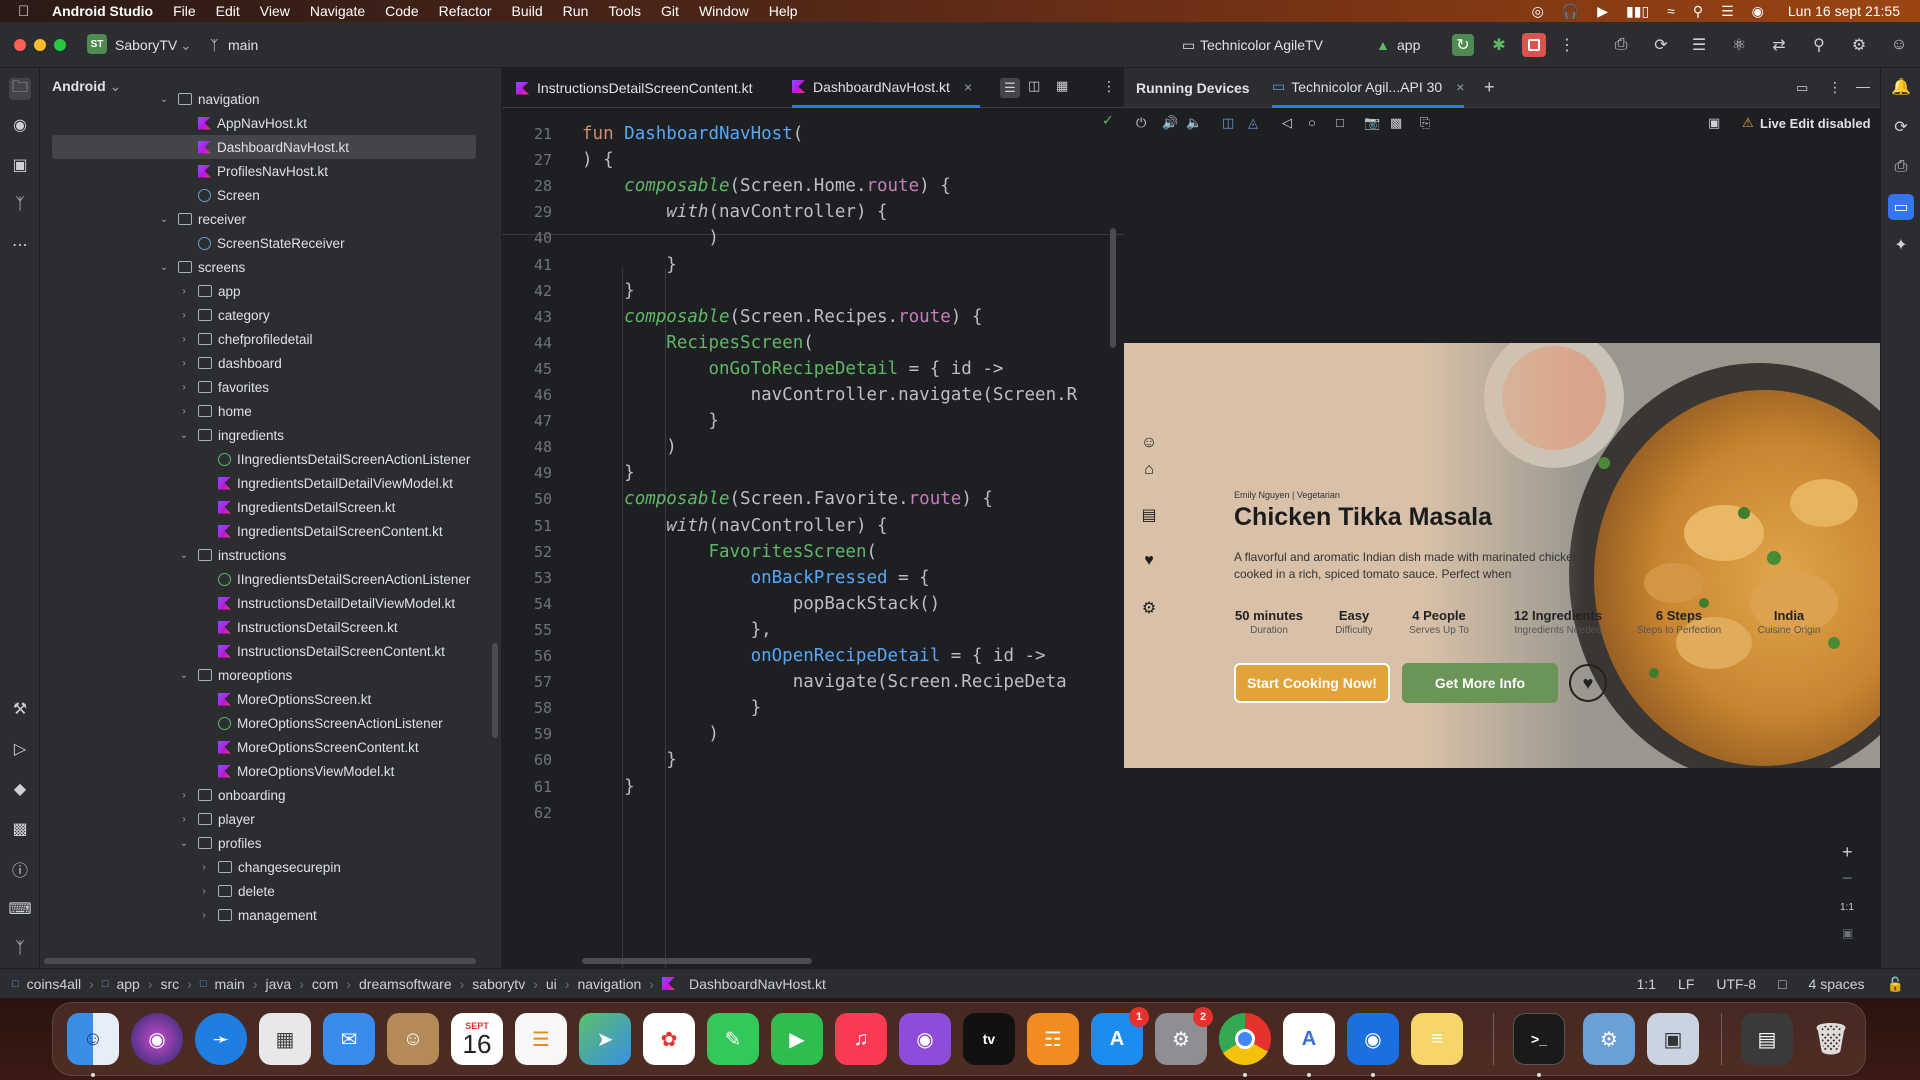 This screenshot has height=1080, width=1920. Describe the element at coordinates (1437, 1039) in the screenshot. I see `notes-icon: ≡` at that location.